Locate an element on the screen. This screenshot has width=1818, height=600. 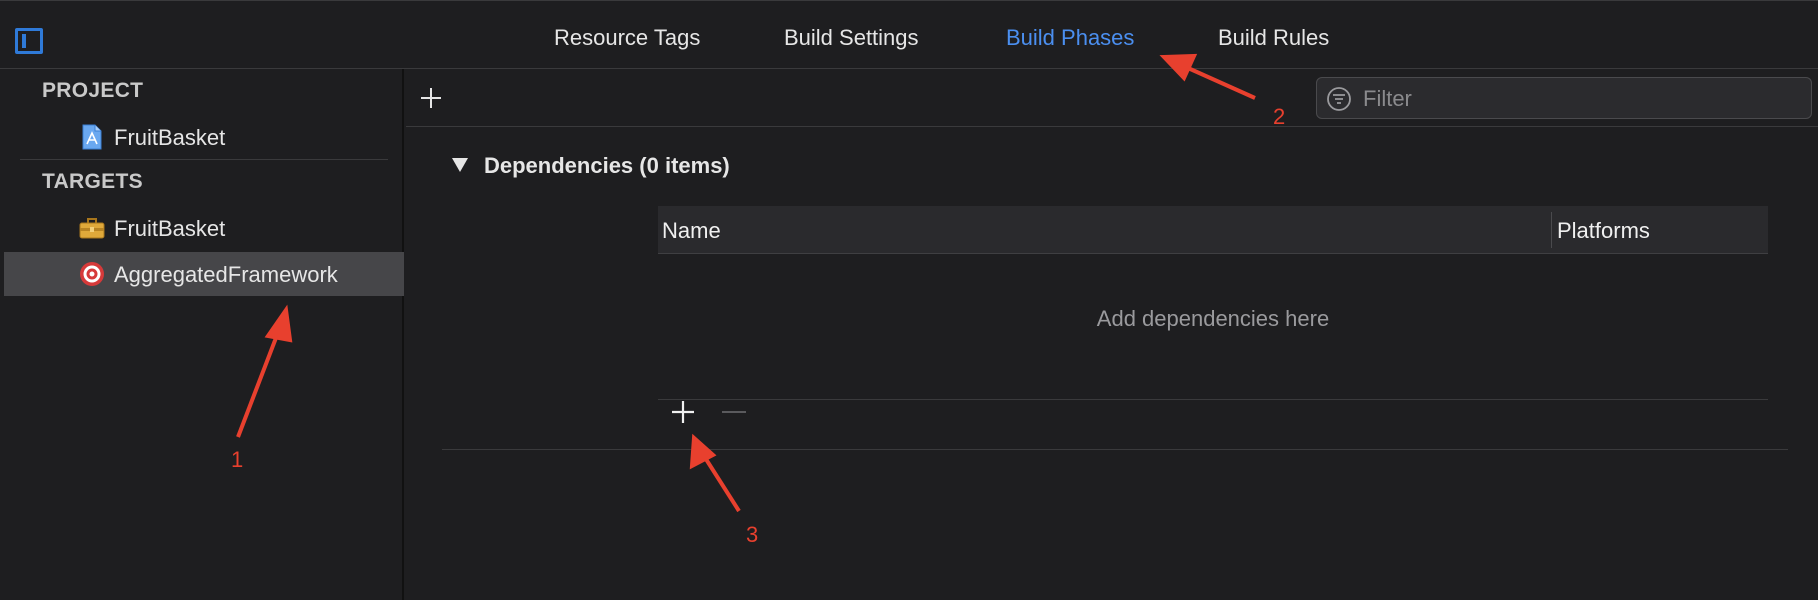
phases-toolbar is located at coordinates (1112, 98).